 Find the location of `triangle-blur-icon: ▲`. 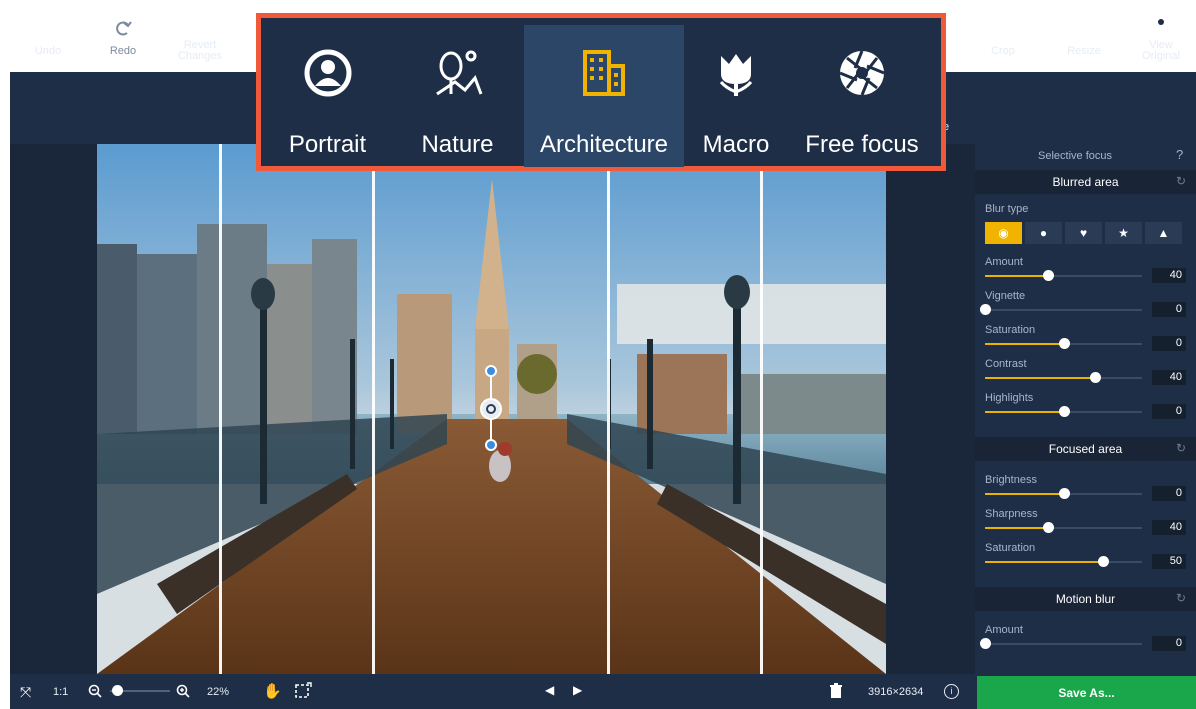

triangle-blur-icon: ▲ is located at coordinates (1163, 233).